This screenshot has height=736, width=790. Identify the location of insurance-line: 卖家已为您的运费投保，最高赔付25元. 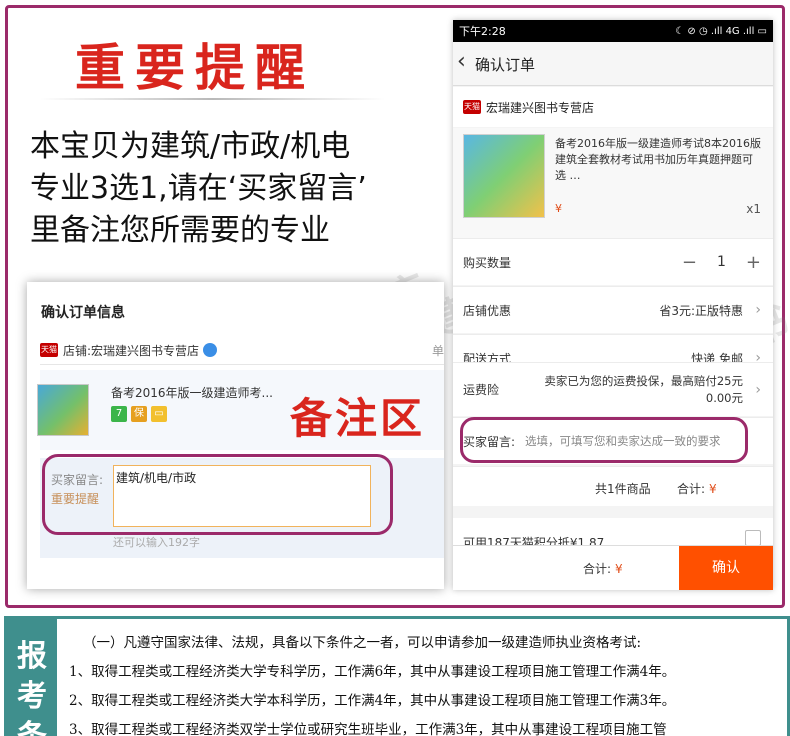
(643, 380).